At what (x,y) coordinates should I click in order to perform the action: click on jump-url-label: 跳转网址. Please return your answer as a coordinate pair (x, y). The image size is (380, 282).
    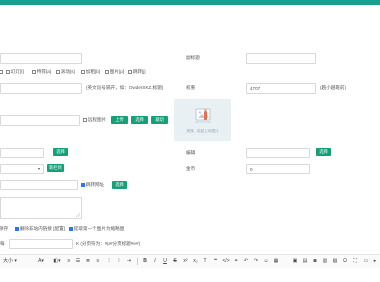
    Looking at the image, I should click on (95, 184).